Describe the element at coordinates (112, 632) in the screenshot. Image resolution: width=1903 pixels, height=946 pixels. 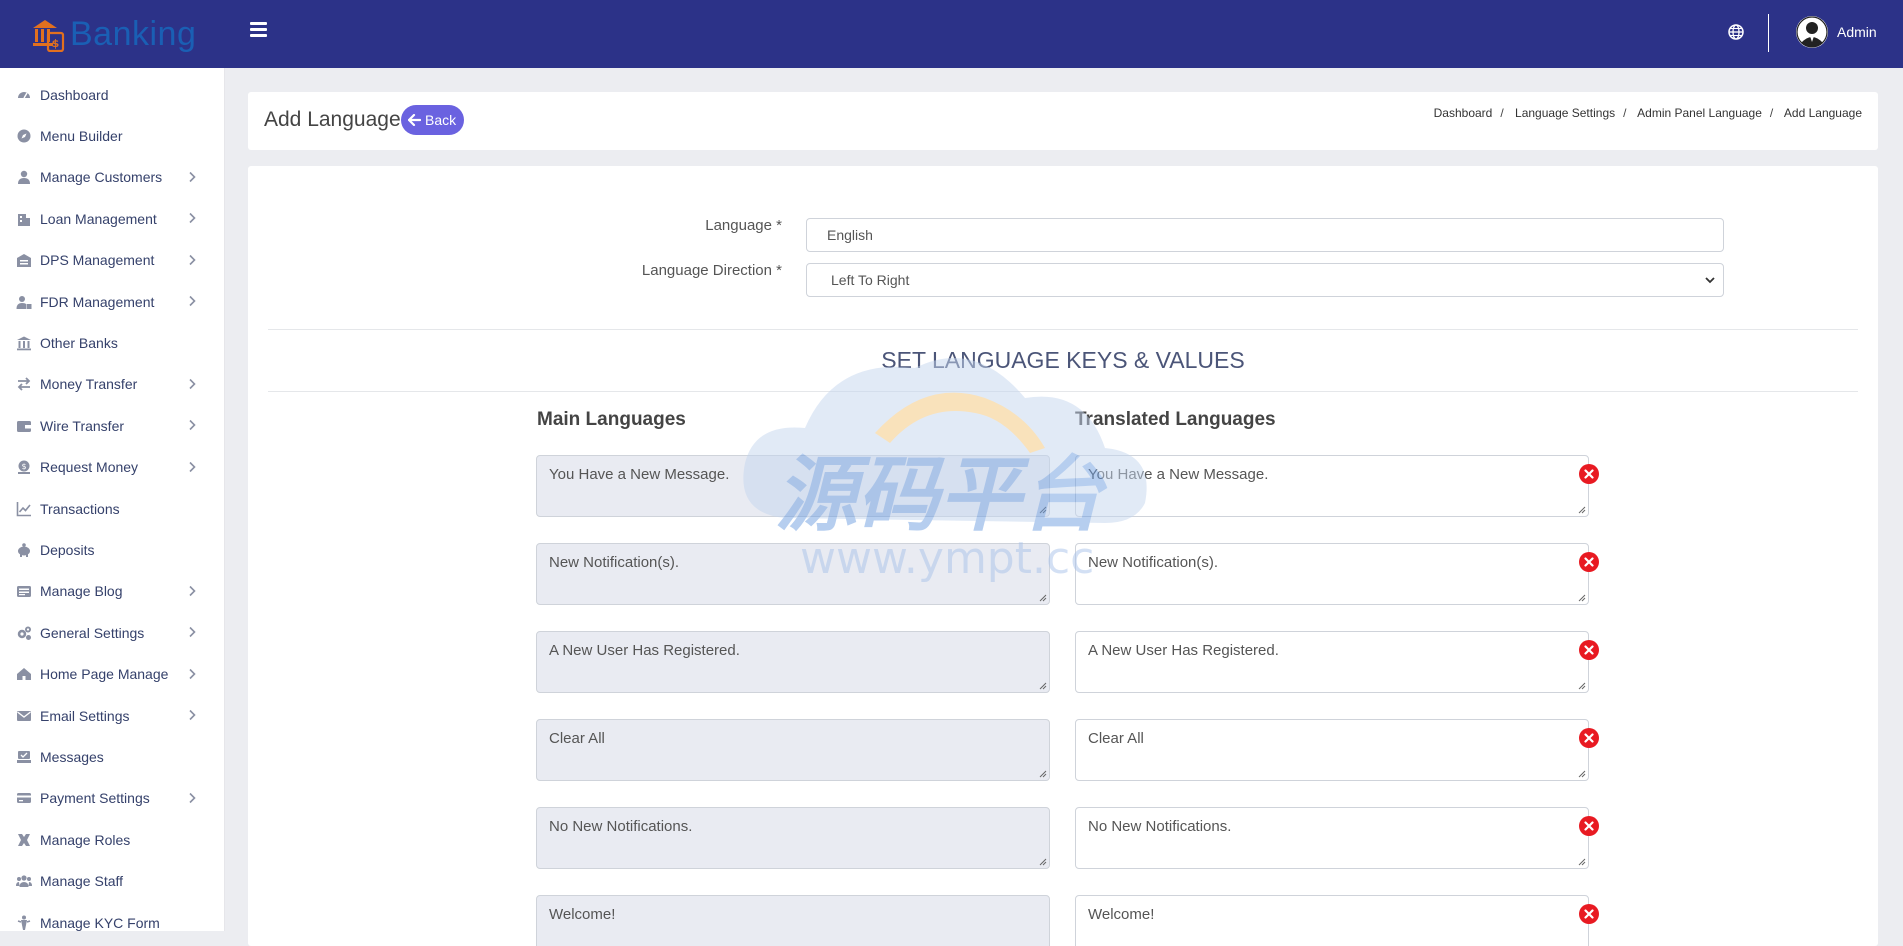
I see `sidebar-item-general-settings: General Settings` at that location.